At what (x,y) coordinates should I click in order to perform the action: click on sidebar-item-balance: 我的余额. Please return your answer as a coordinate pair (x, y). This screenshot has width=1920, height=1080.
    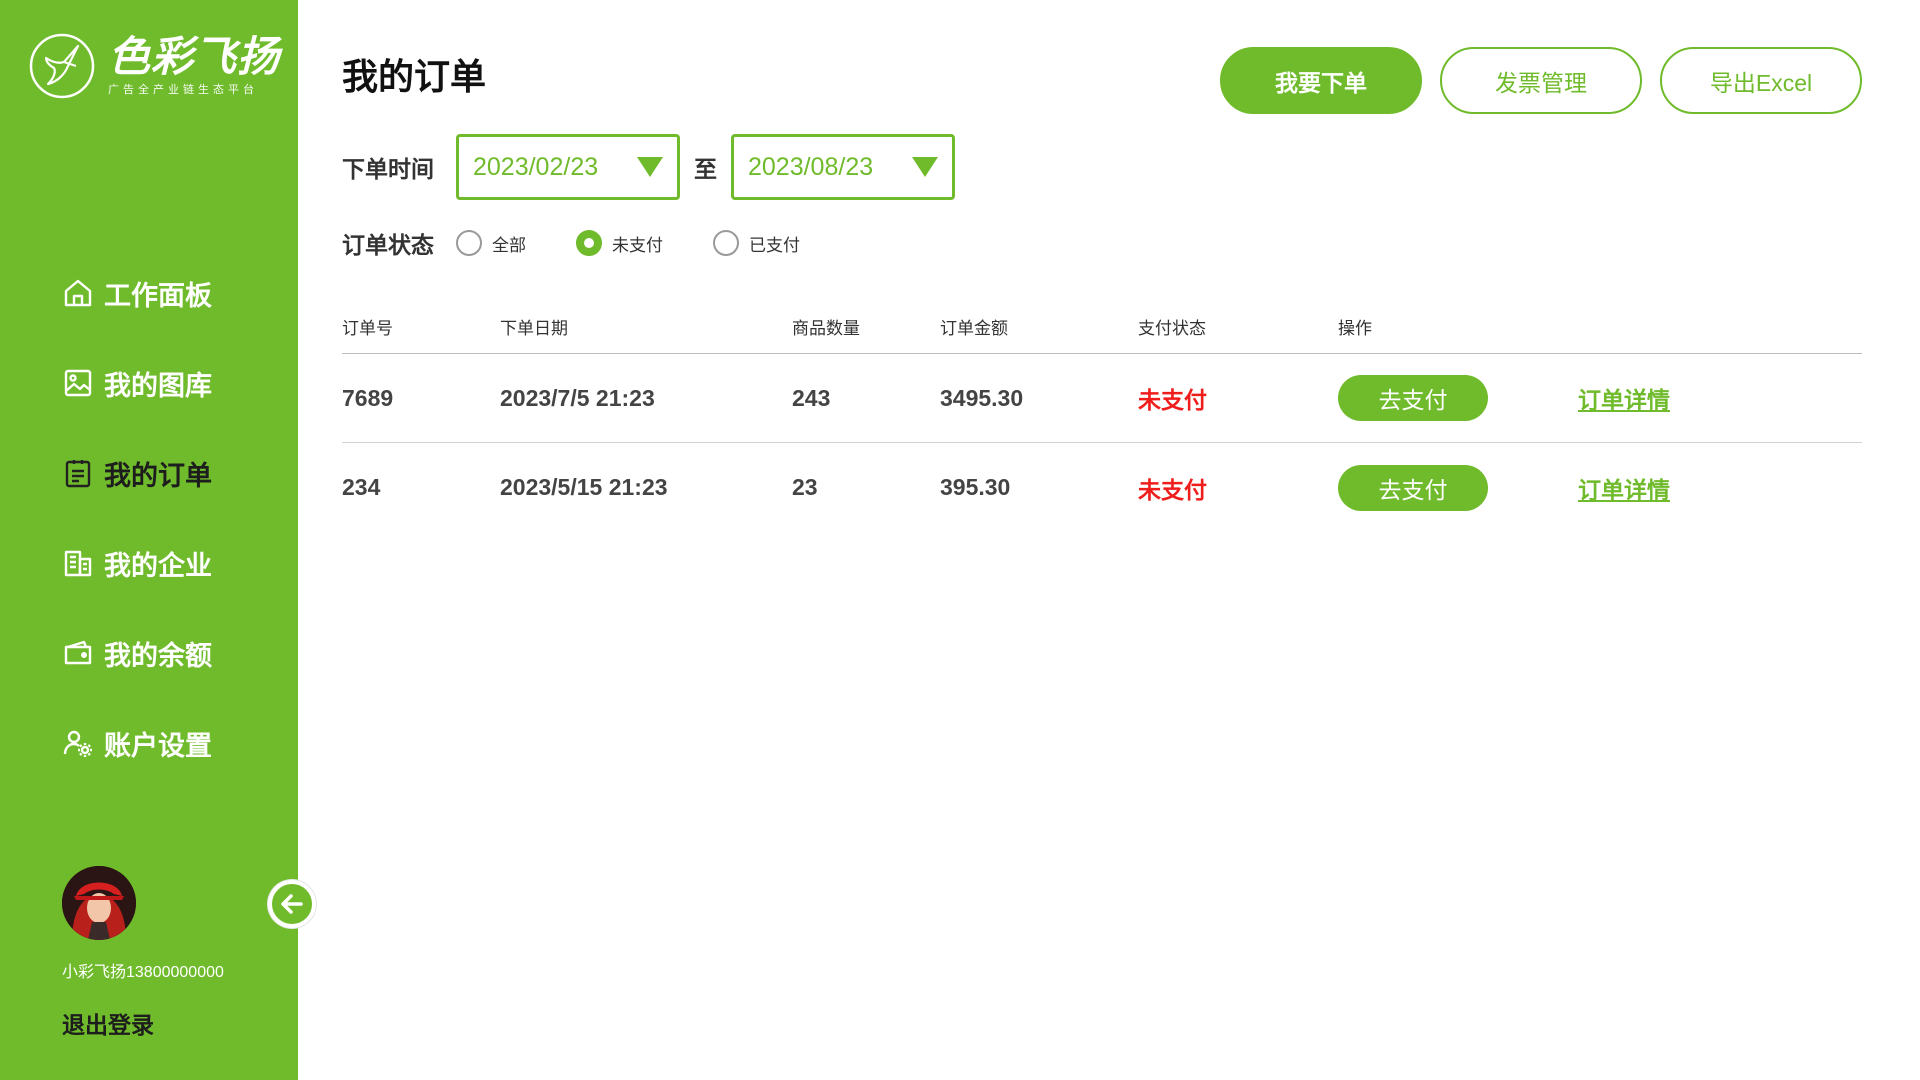
    Looking at the image, I should click on (137, 653).